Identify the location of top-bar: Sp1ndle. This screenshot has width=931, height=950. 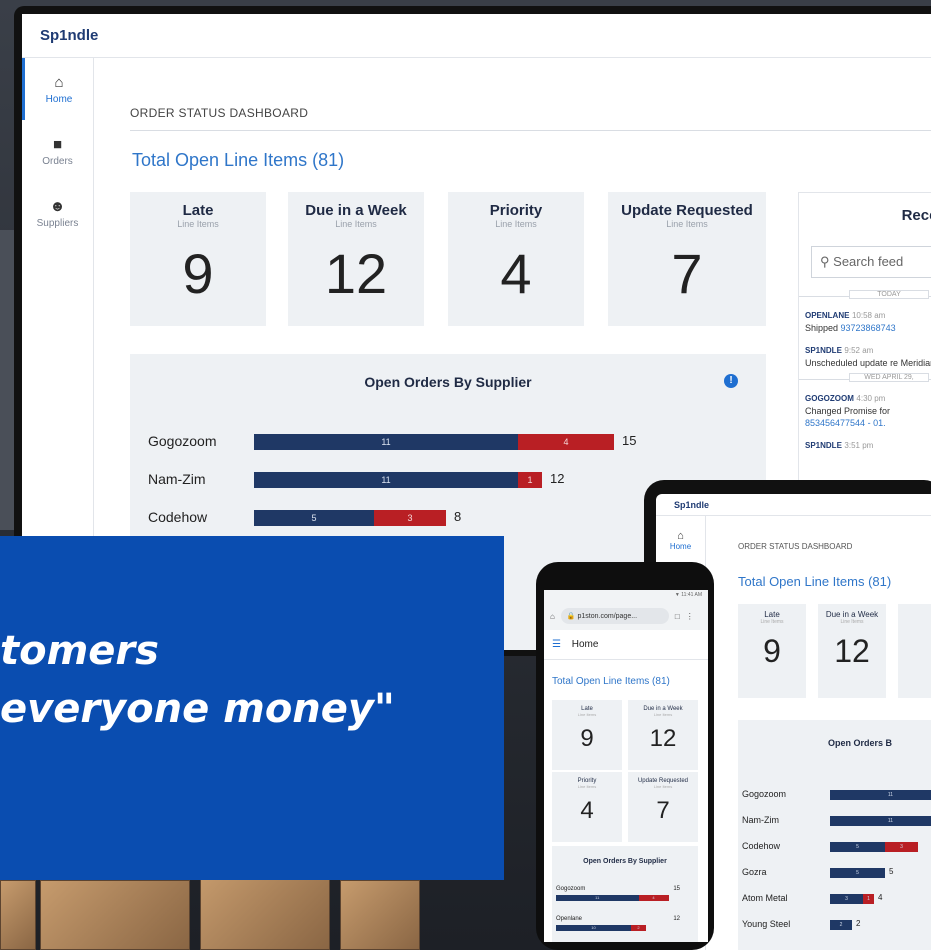
(476, 36).